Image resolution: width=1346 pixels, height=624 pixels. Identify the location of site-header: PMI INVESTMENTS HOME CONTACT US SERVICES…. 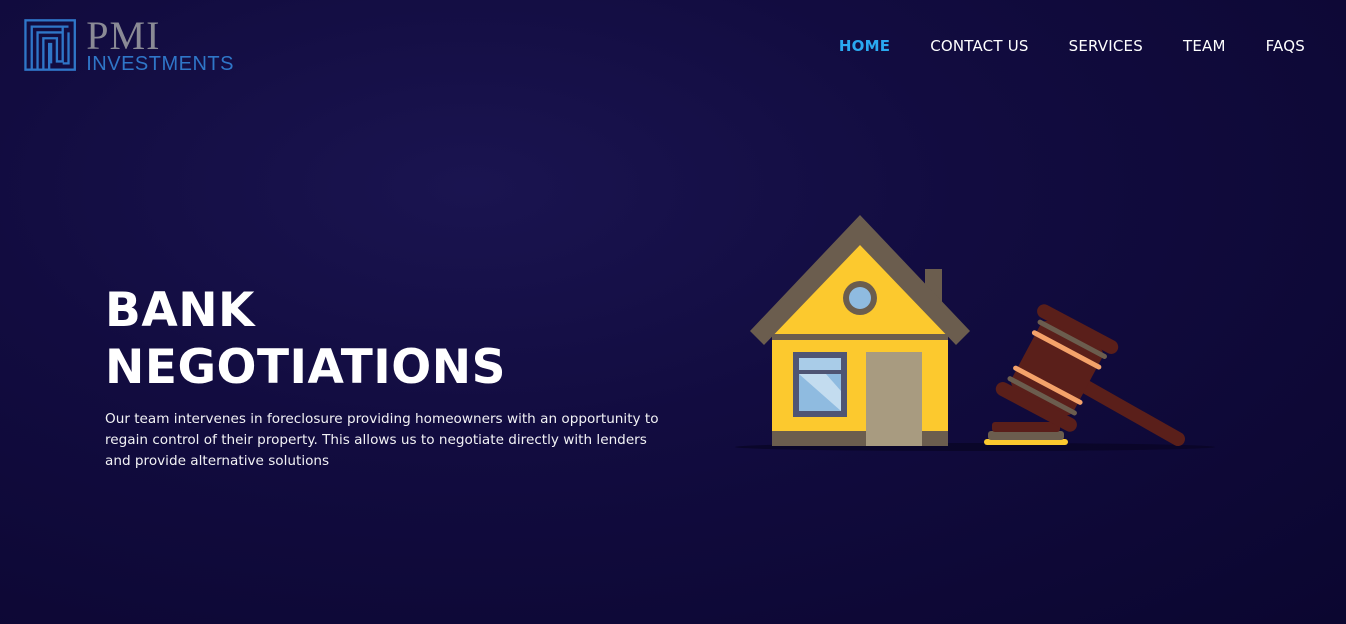
(673, 45).